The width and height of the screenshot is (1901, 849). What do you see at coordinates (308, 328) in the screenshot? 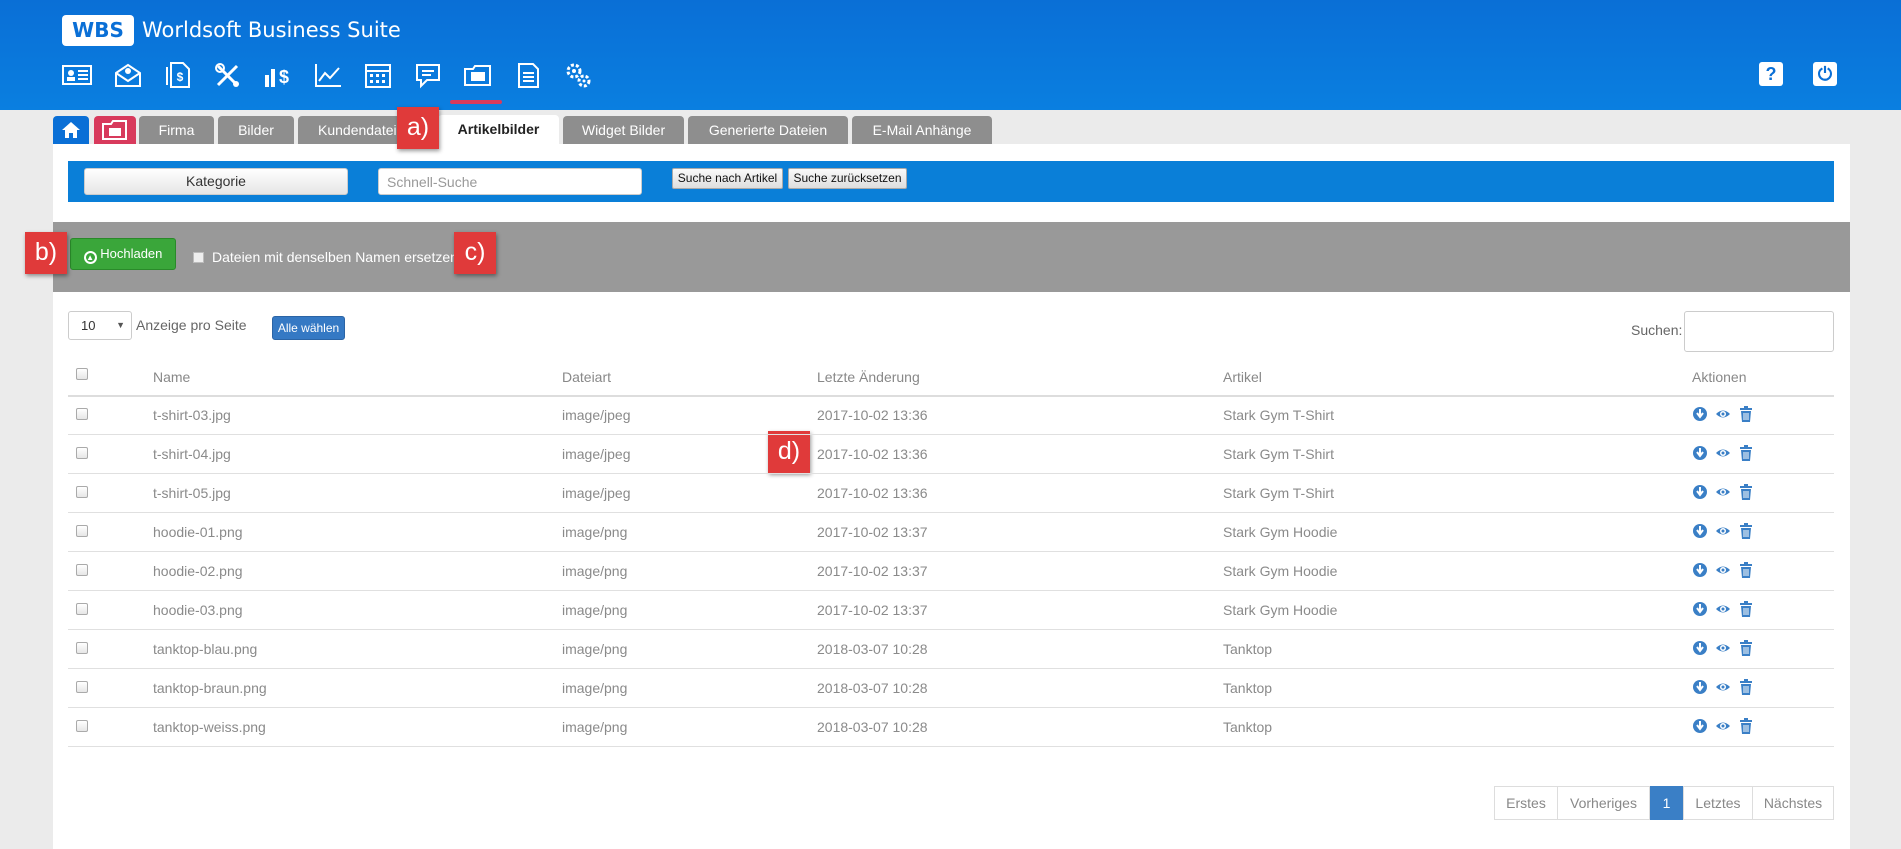
I see `select-all-button: Alle wählen` at bounding box center [308, 328].